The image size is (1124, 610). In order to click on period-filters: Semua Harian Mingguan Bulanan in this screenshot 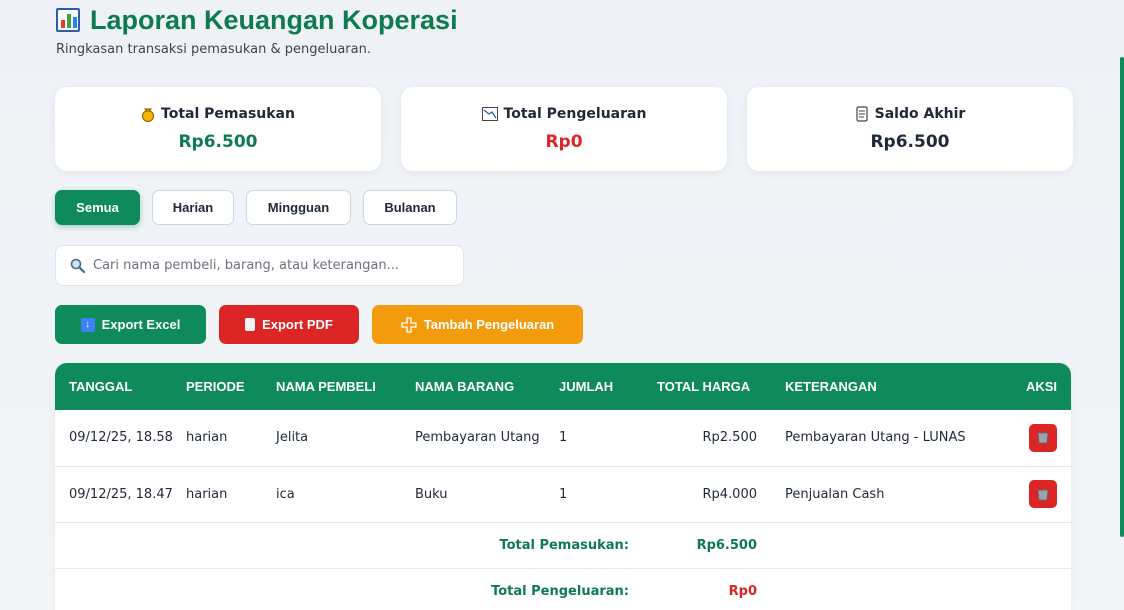, I will do `click(256, 207)`.